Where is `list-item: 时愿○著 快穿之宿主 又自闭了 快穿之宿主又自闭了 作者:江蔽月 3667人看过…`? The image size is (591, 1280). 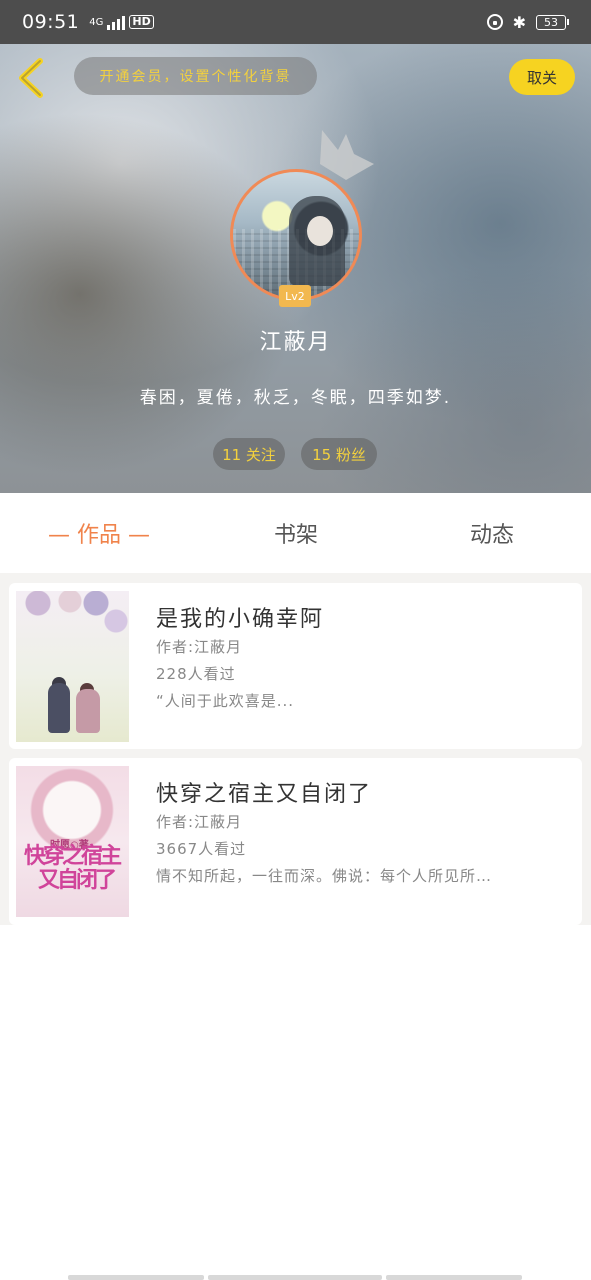 list-item: 时愿○著 快穿之宿主 又自闭了 快穿之宿主又自闭了 作者:江蔽月 3667人看过… is located at coordinates (295, 841).